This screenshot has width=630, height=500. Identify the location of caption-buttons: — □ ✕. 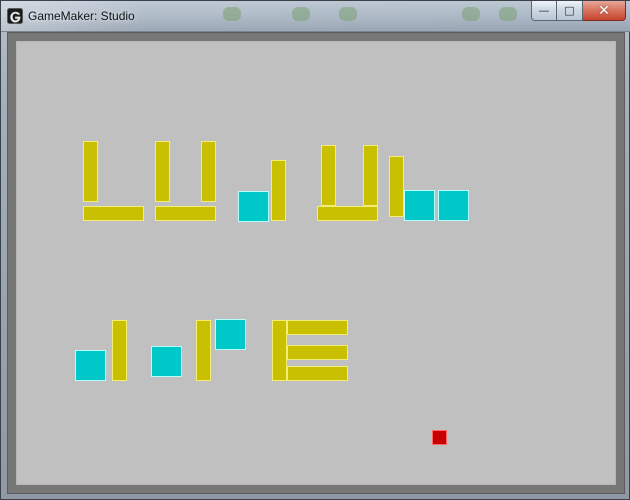
(578, 11).